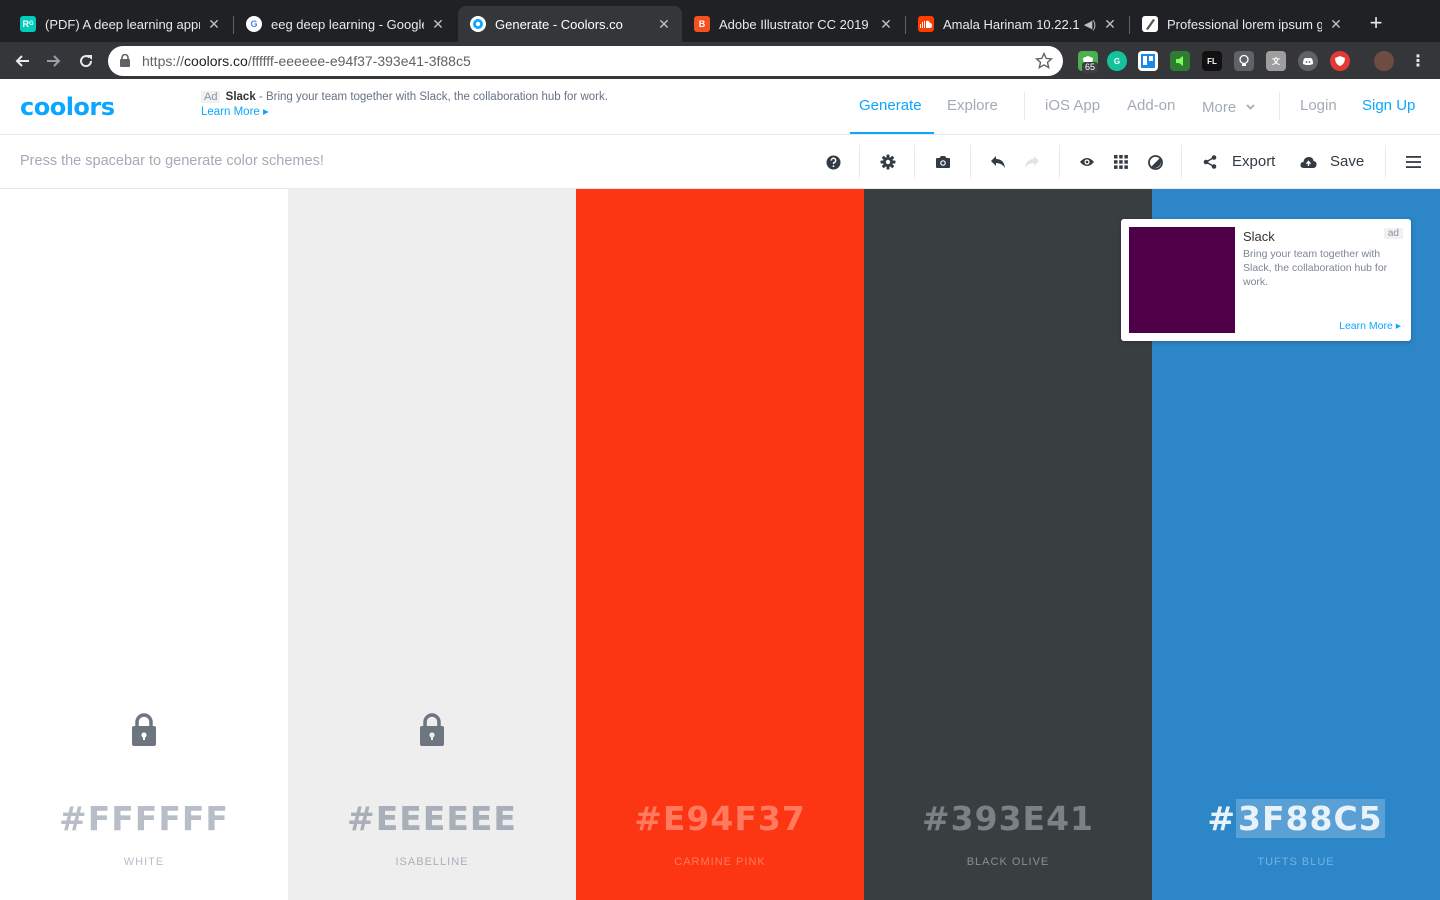 This screenshot has height=900, width=1440. I want to click on nav-generate: Generate, so click(890, 105).